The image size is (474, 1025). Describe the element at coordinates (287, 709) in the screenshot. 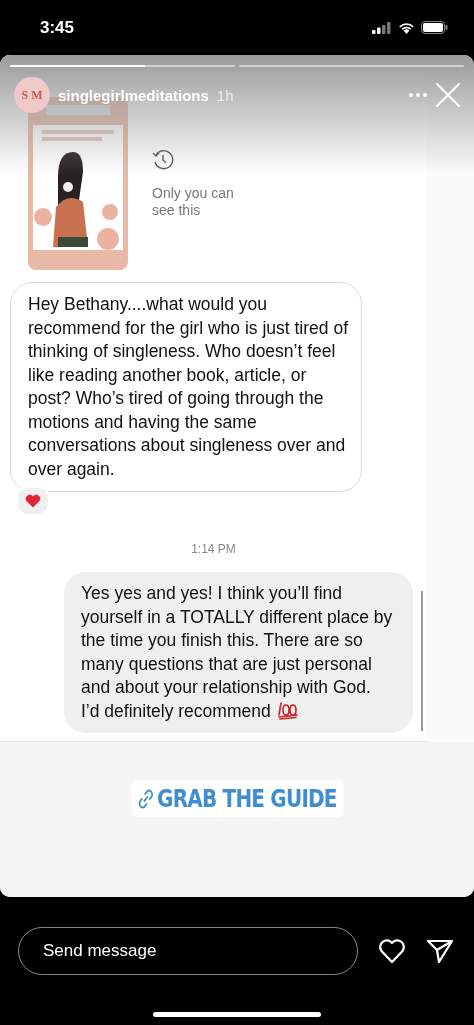

I see `hundred-icon` at that location.